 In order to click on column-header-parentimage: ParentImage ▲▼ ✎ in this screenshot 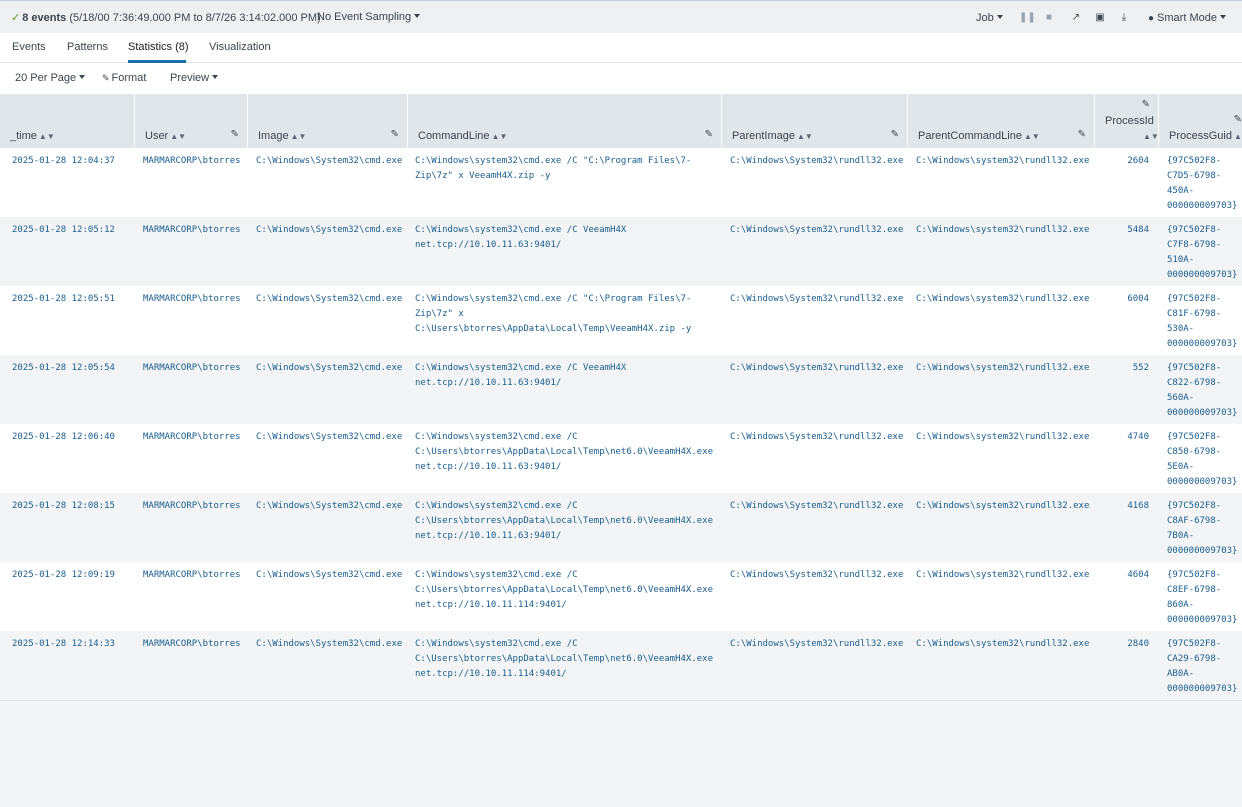, I will do `click(814, 121)`.